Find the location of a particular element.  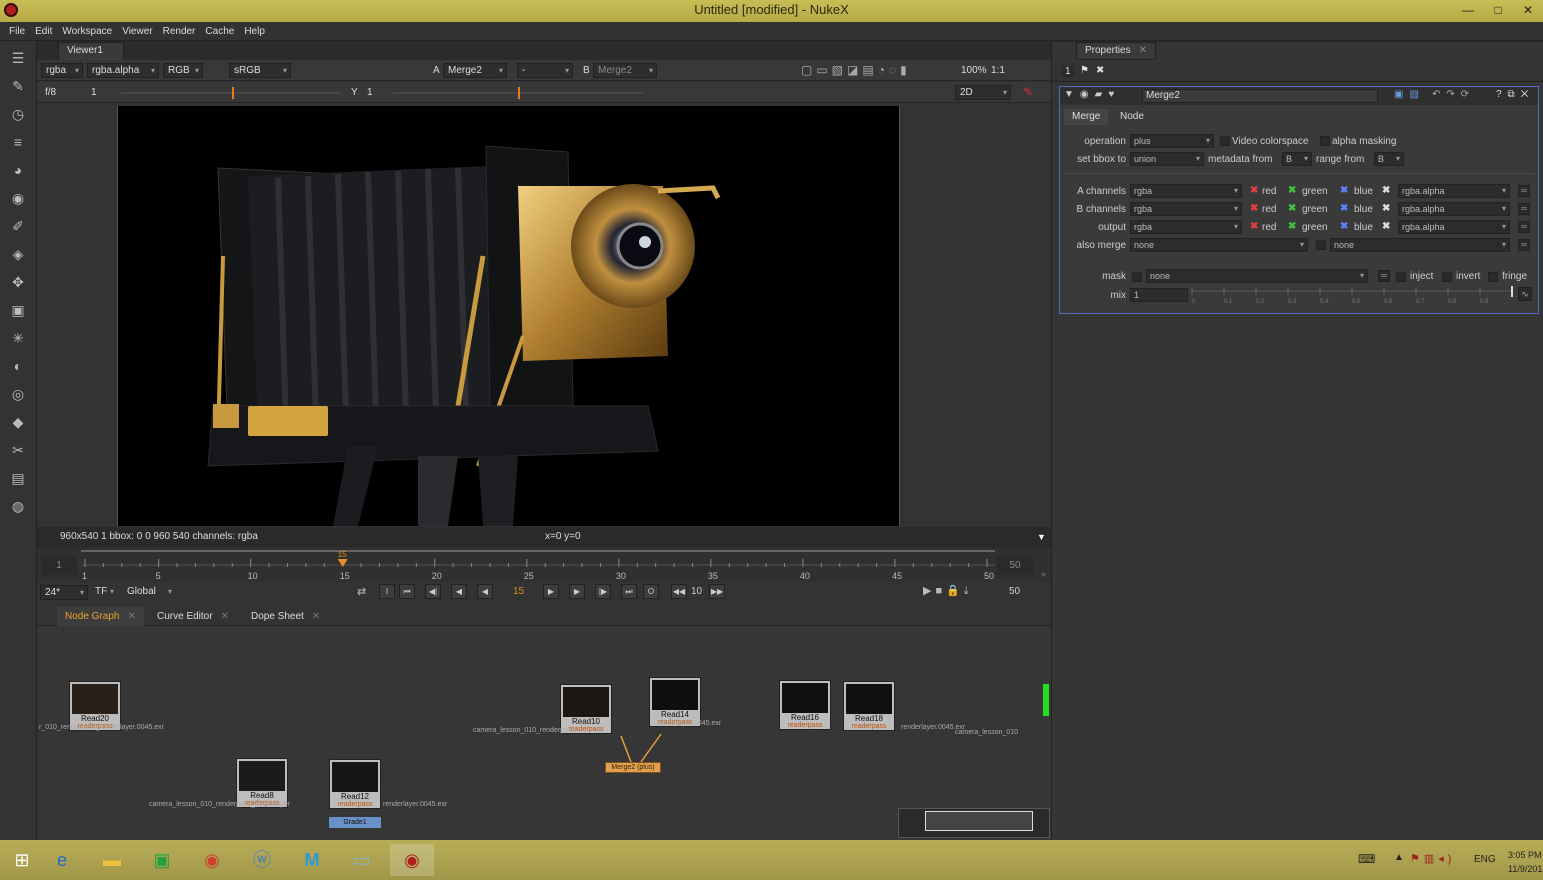

b-channels-select: rgba is located at coordinates (1186, 209).